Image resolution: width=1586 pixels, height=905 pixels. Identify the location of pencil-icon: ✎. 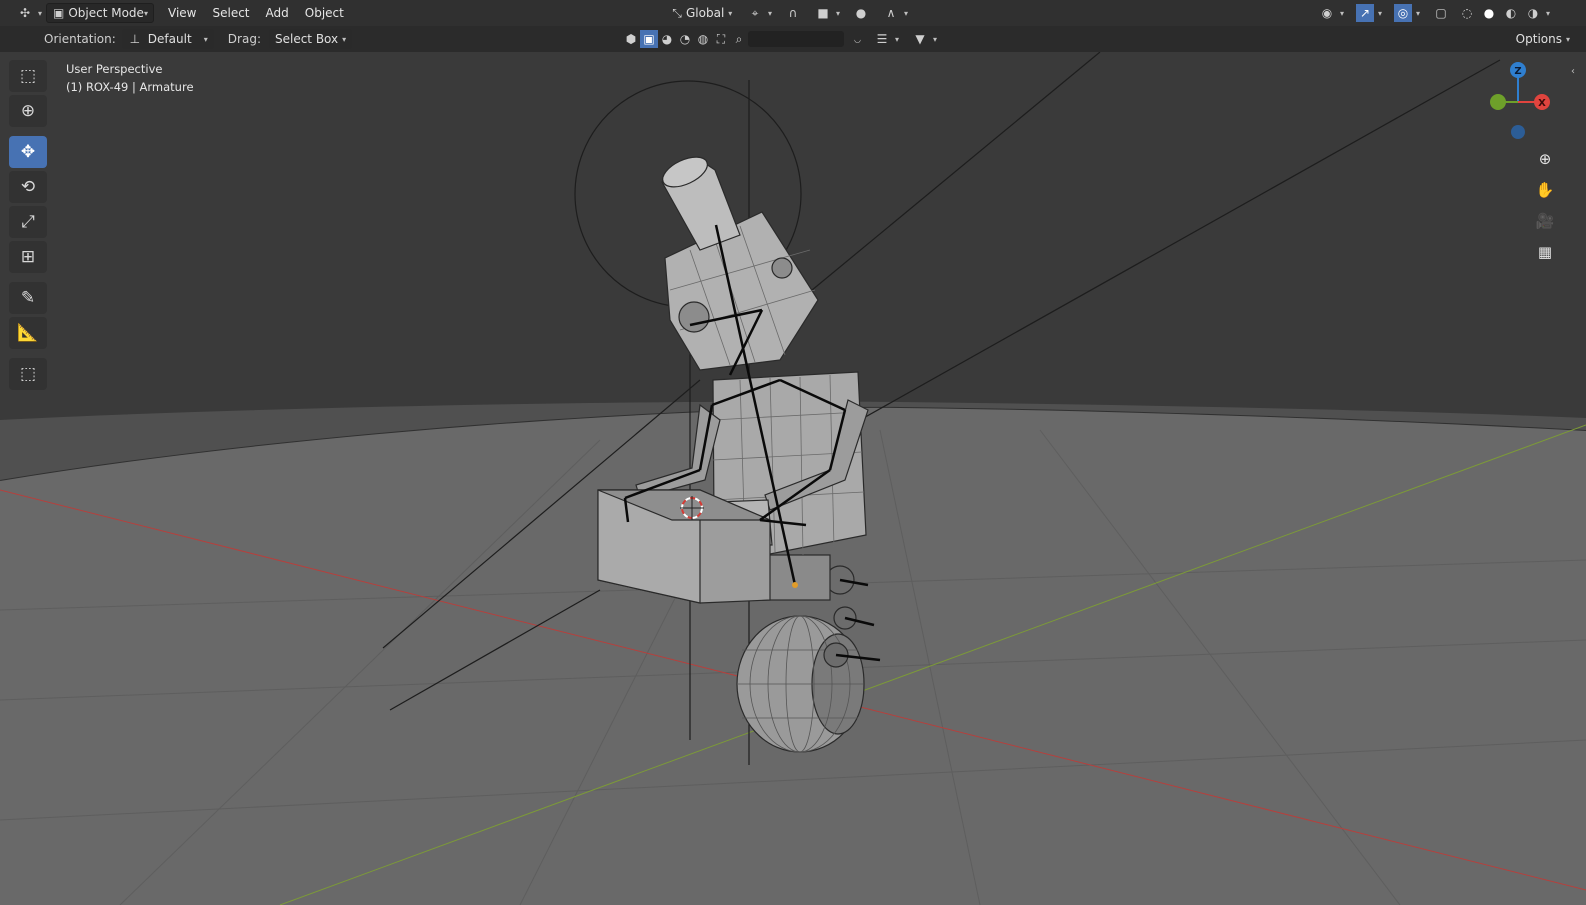
(28, 298).